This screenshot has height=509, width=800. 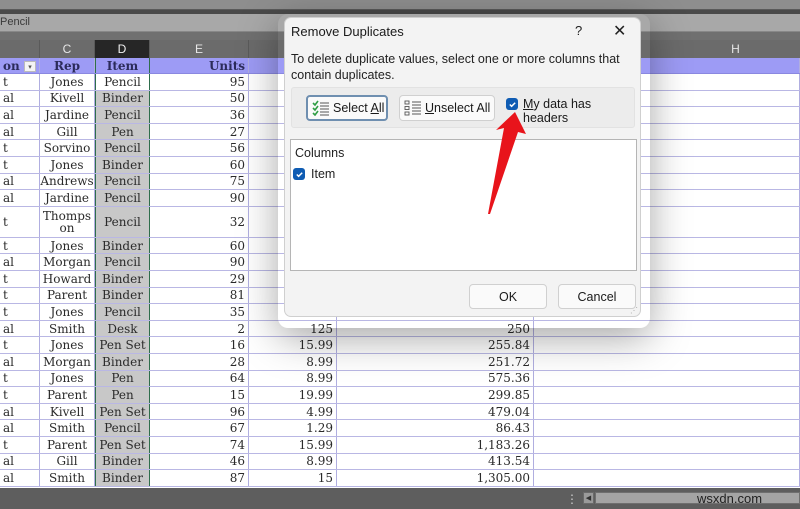 I want to click on cell-total: 86.43, so click(x=435, y=428).